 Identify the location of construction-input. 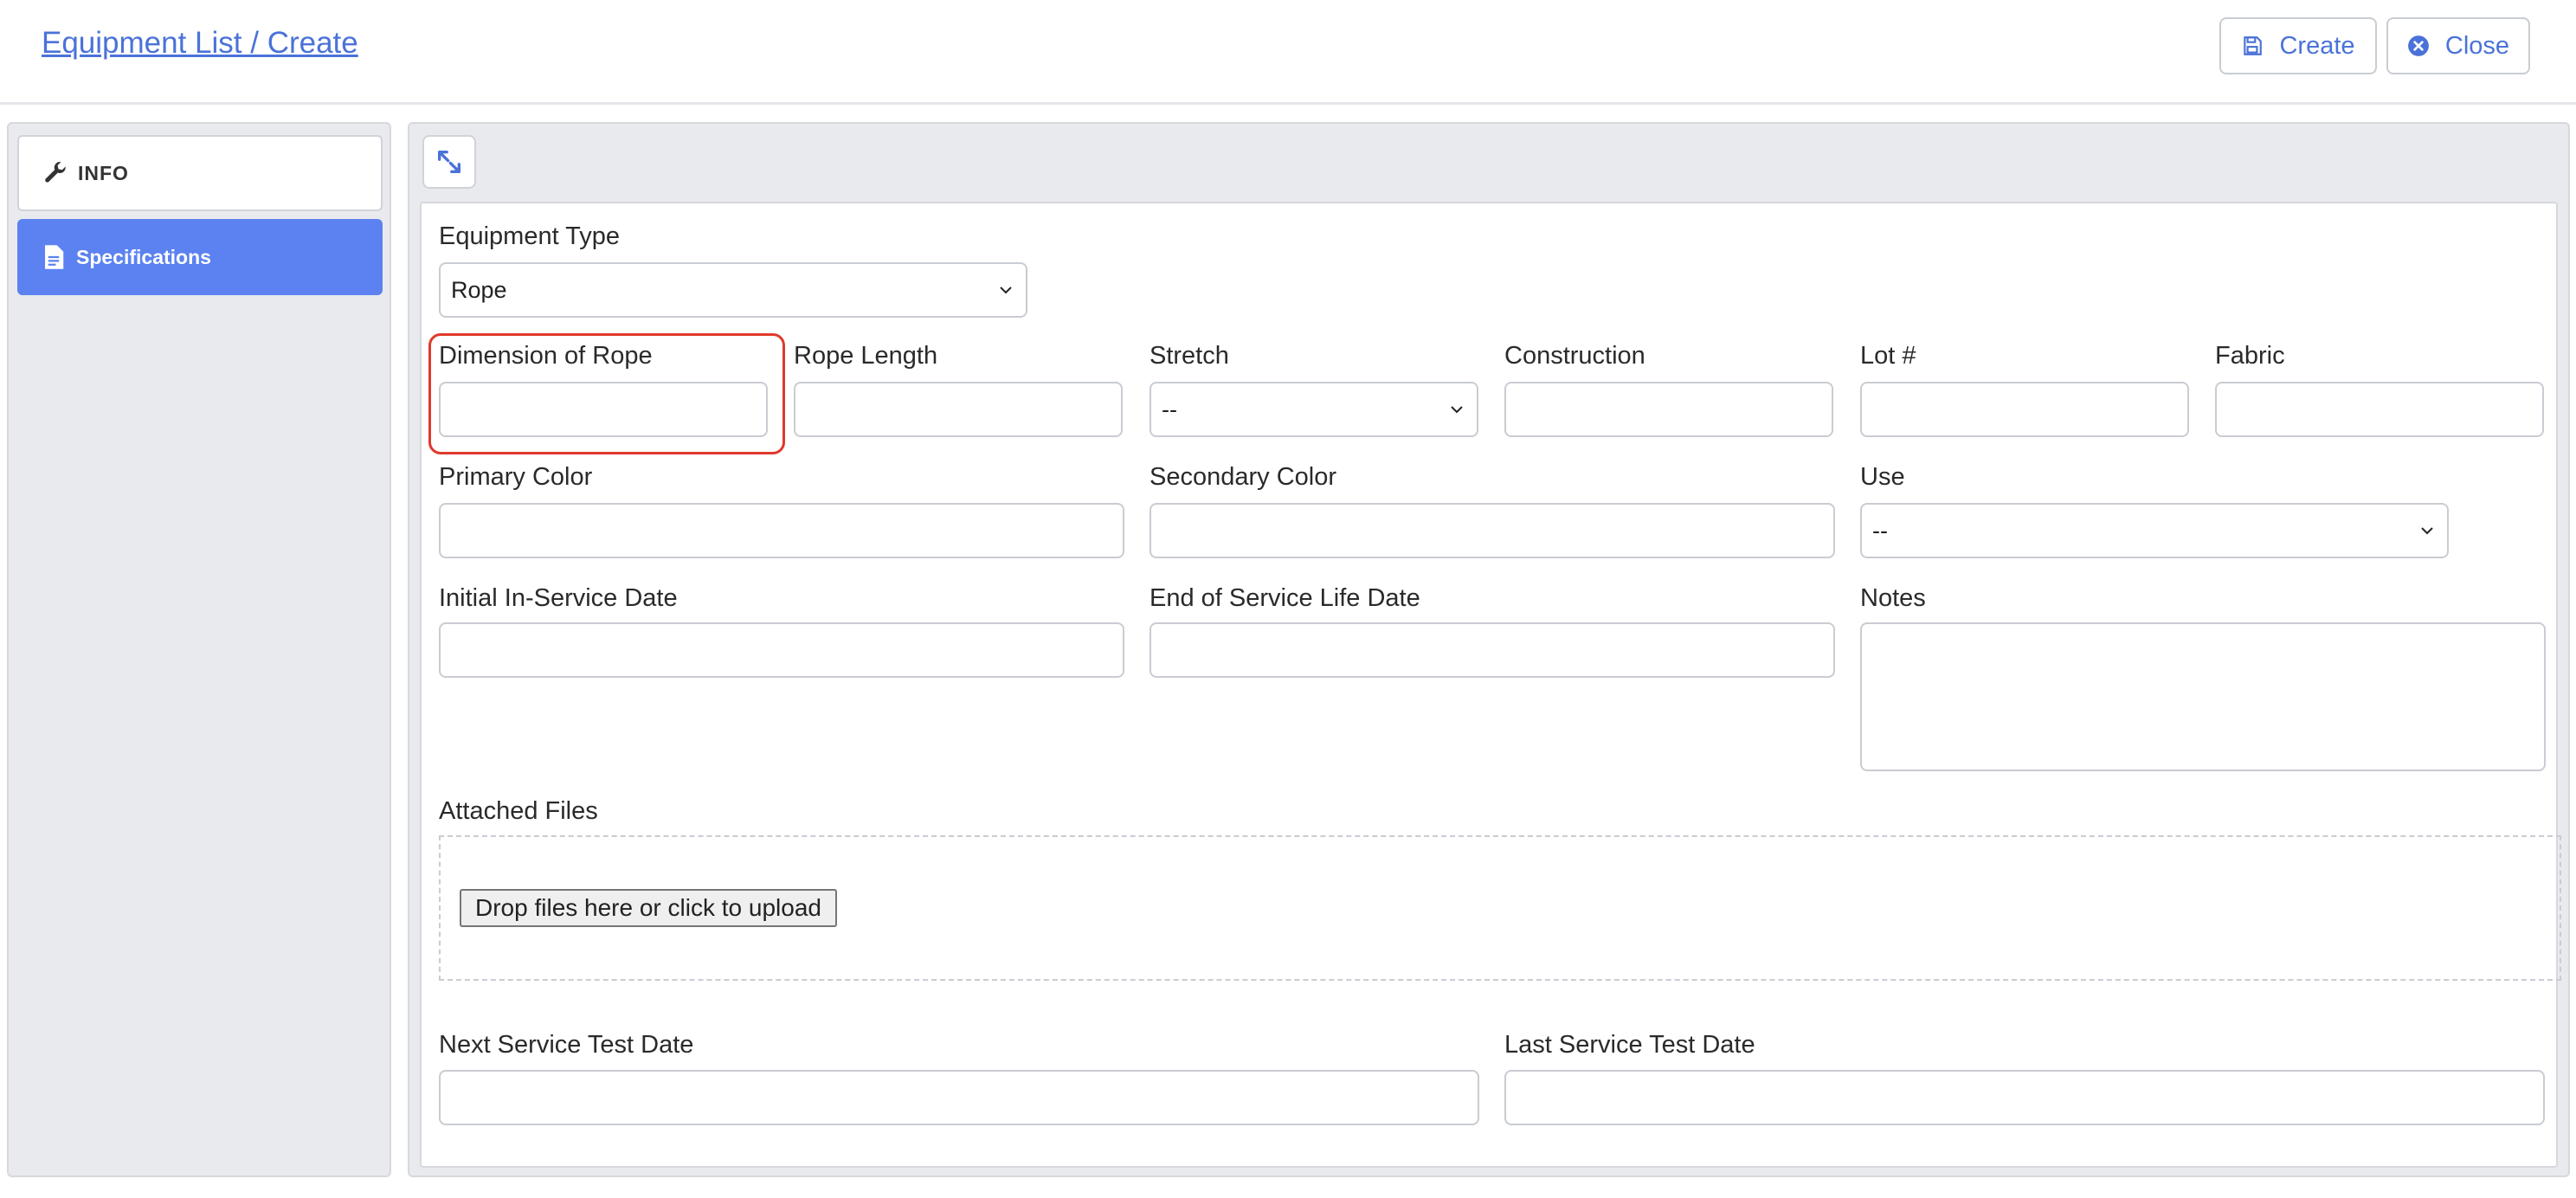
(1668, 410).